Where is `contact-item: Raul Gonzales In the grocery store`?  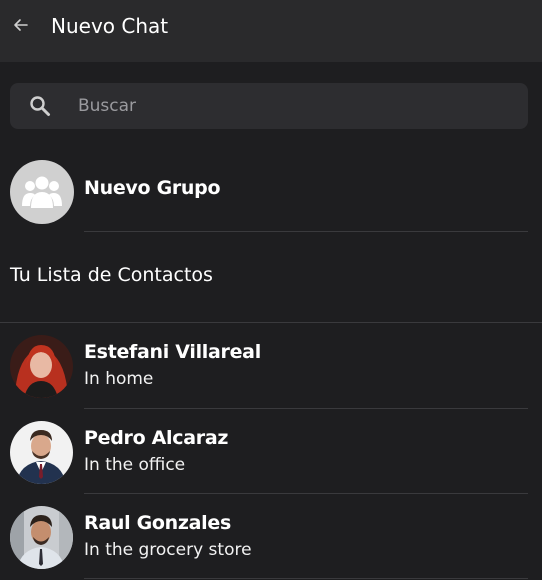
contact-item: Raul Gonzales In the grocery store is located at coordinates (271, 536).